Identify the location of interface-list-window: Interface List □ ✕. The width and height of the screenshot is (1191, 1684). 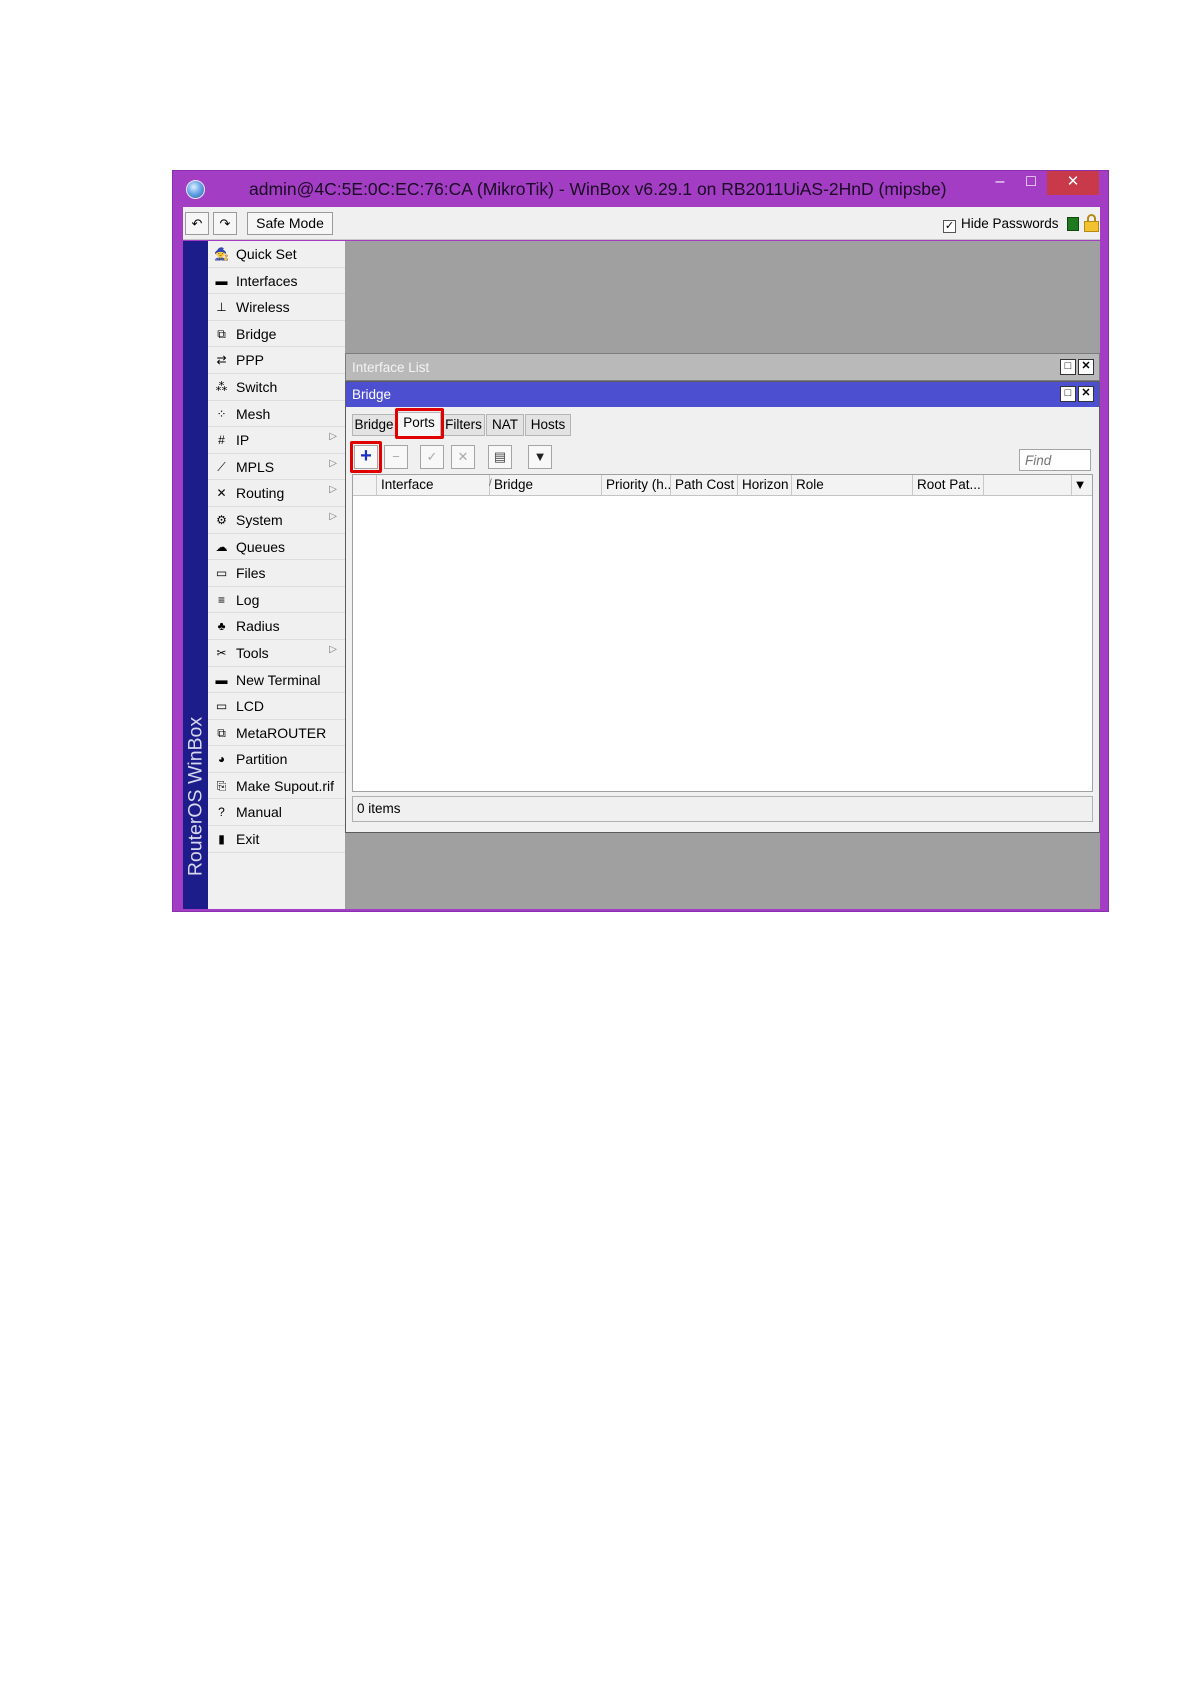
(722, 367).